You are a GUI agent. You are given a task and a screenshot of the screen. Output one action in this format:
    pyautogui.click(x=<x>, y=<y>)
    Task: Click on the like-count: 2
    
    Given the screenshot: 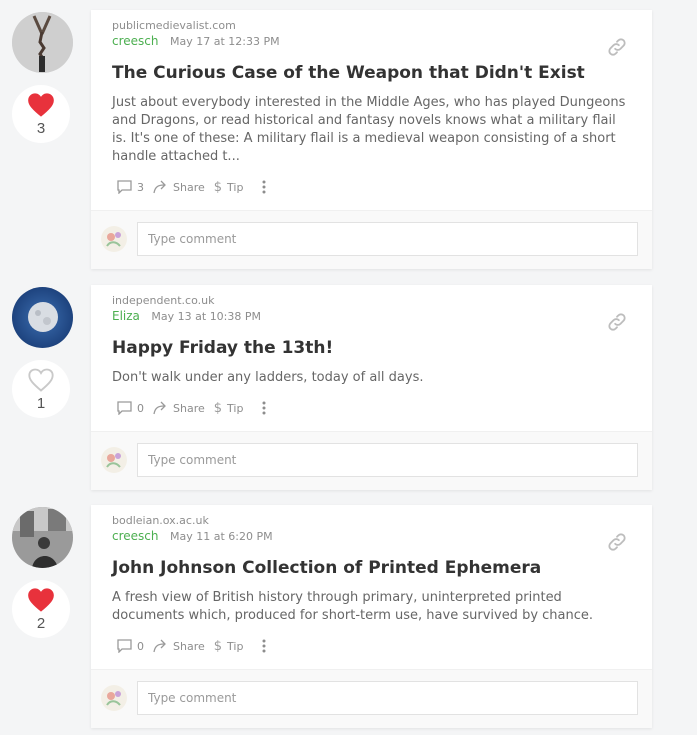 What is the action you would take?
    pyautogui.click(x=41, y=623)
    